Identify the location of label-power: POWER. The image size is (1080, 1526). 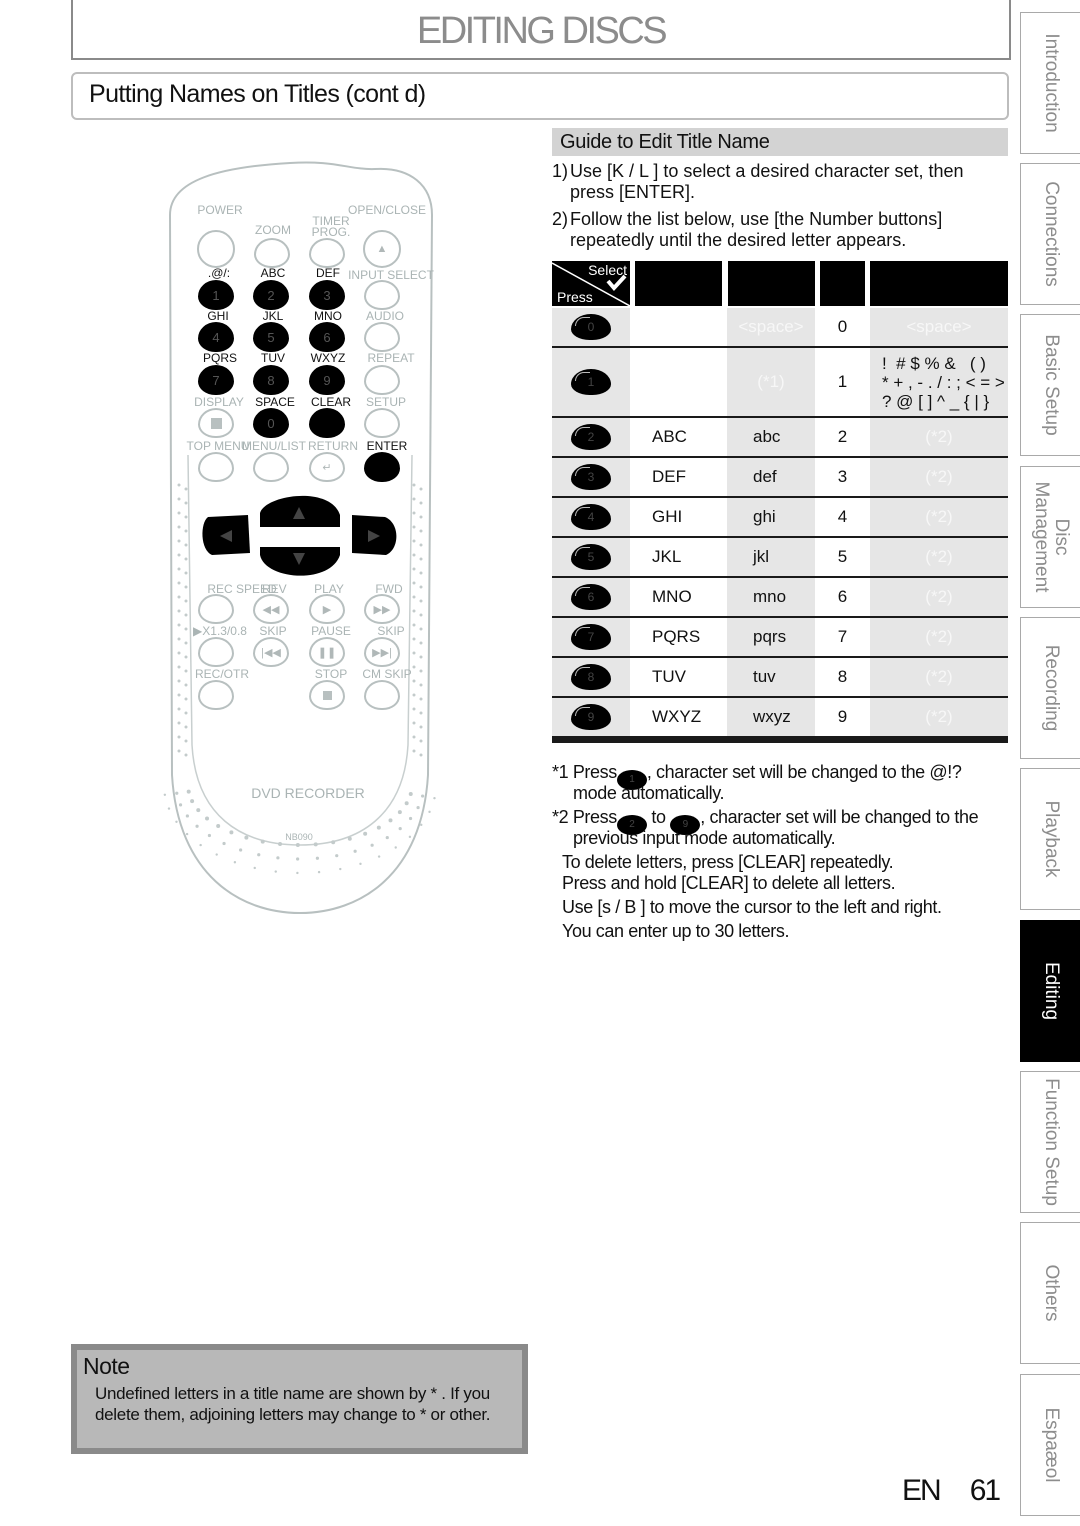
(220, 210).